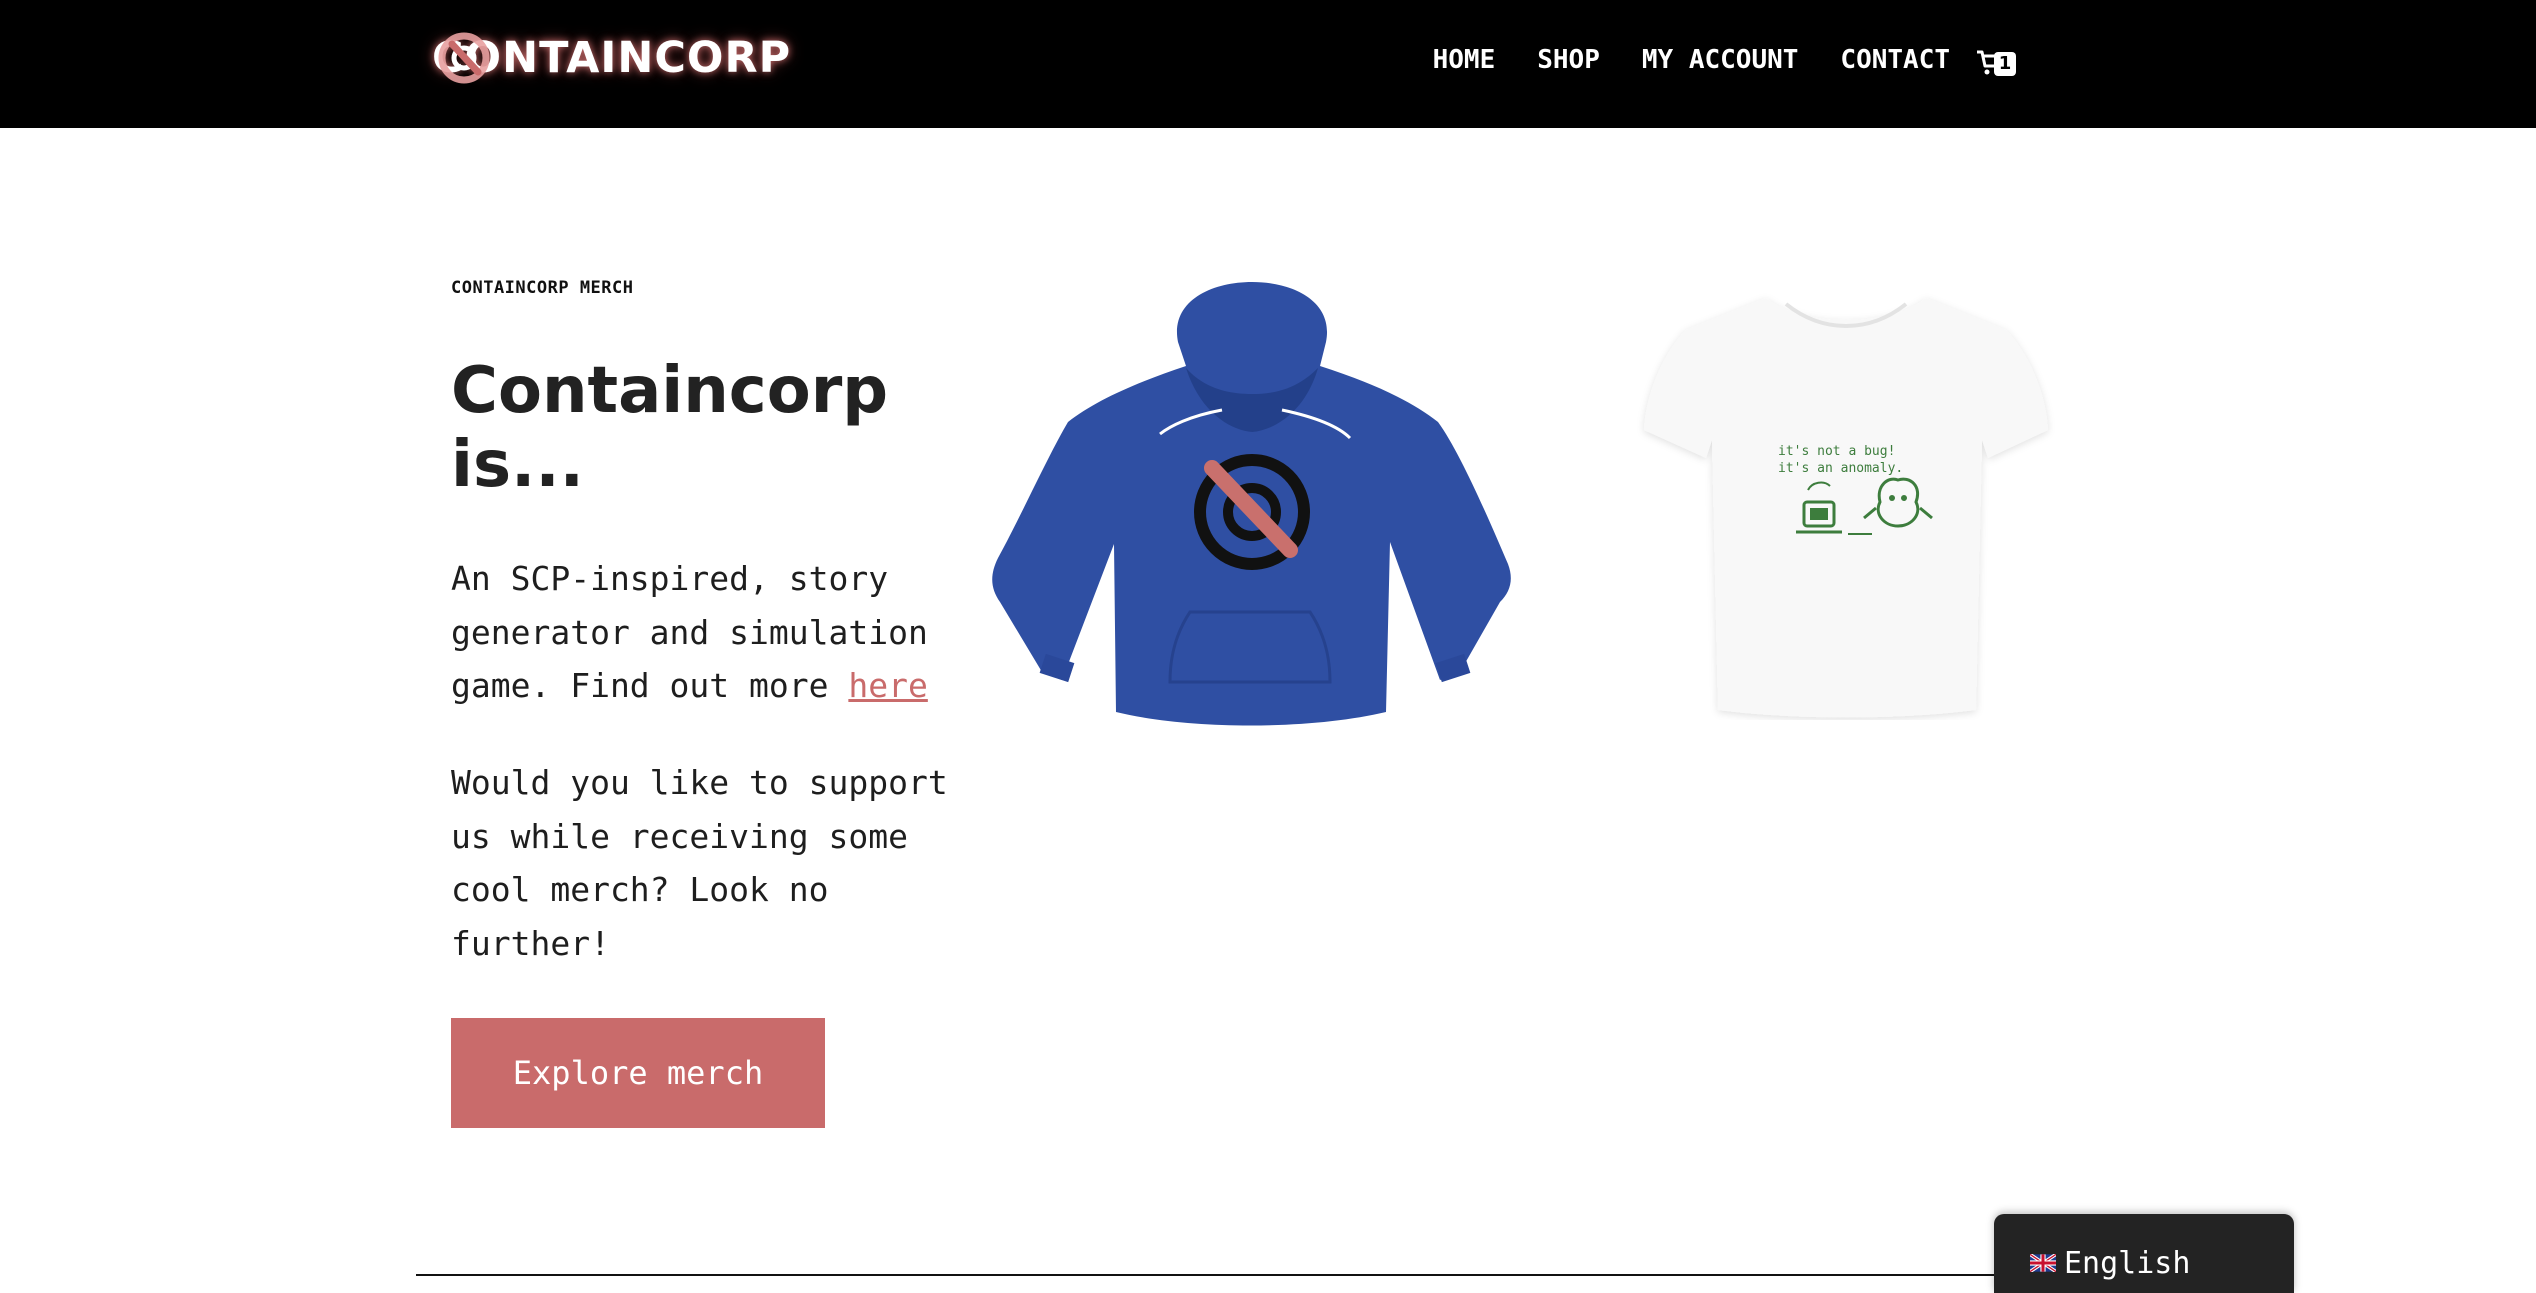 This screenshot has width=2536, height=1293. Describe the element at coordinates (542, 288) in the screenshot. I see `section-eyebrow: CONTAINCORP MERCH` at that location.